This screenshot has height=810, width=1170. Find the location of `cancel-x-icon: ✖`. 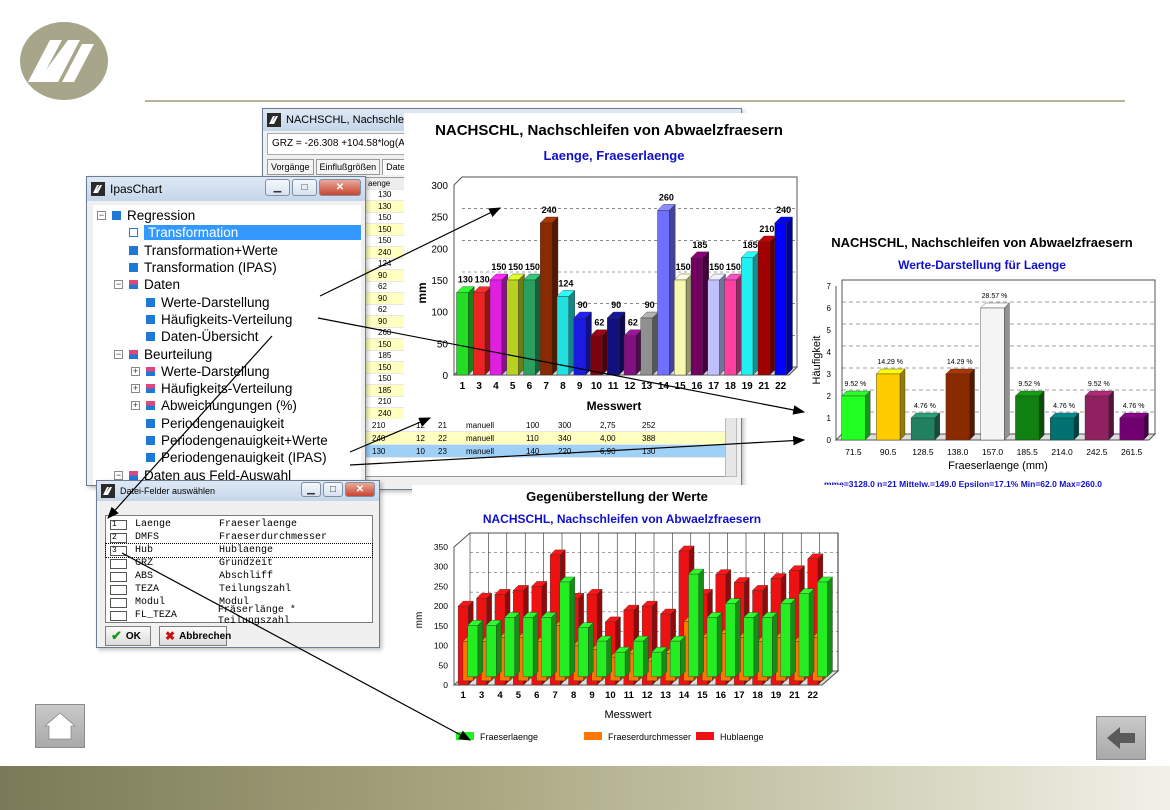

cancel-x-icon: ✖ is located at coordinates (170, 636).